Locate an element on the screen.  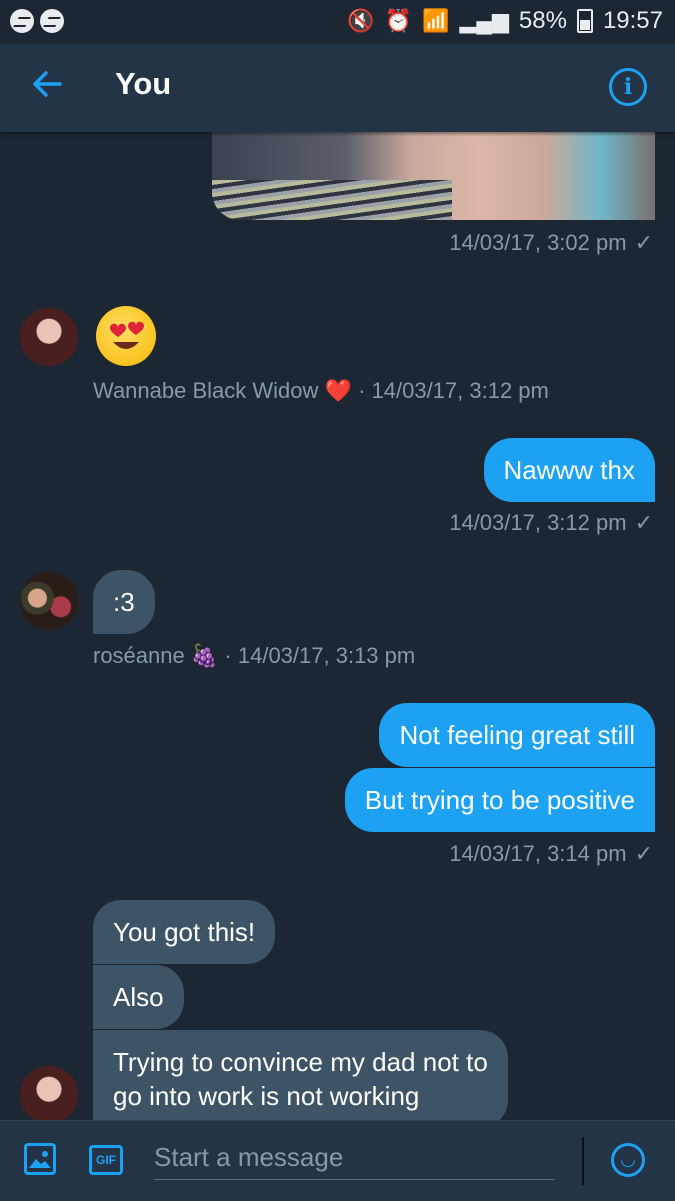
sender-name: Wannabe Black Widow is located at coordinates (206, 390).